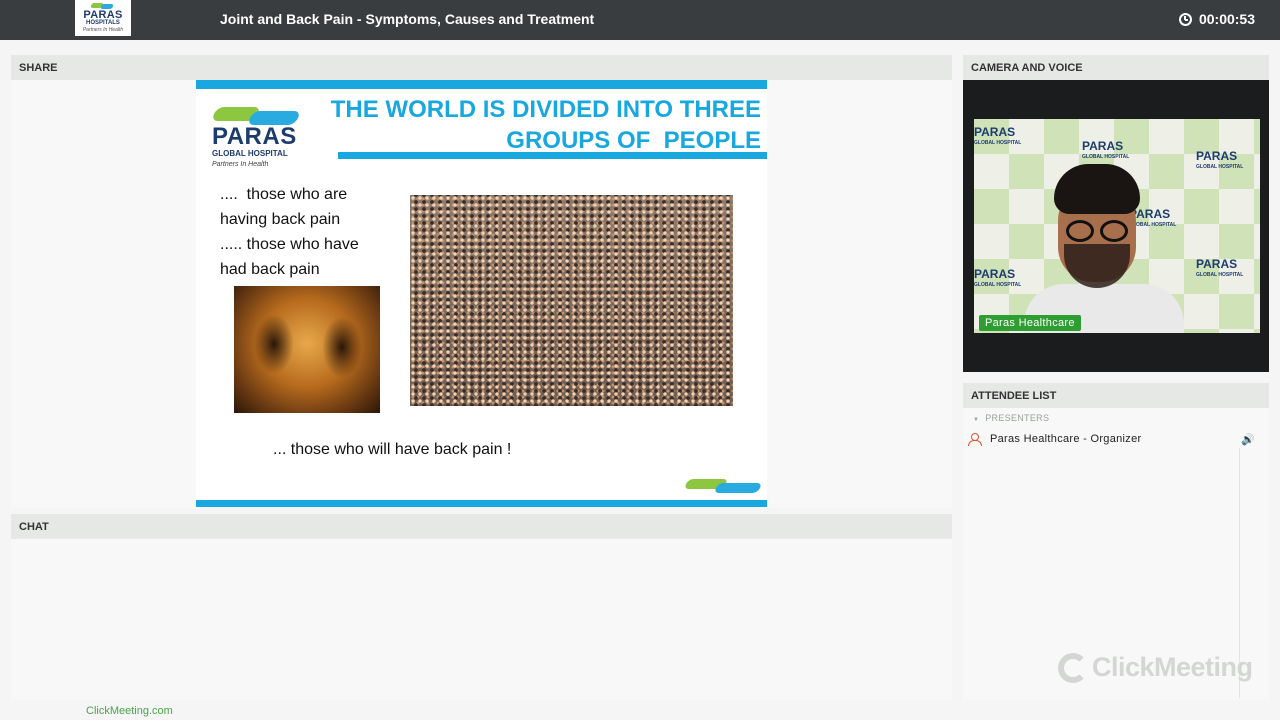  Describe the element at coordinates (571, 300) in the screenshot. I see `crowd-image` at that location.